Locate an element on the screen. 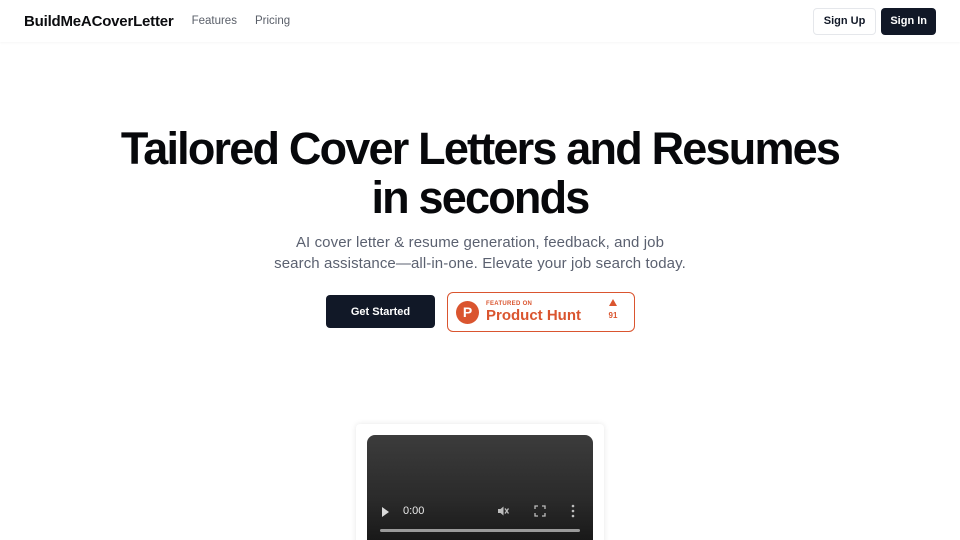 The height and width of the screenshot is (540, 960). mute-icon is located at coordinates (503, 511).